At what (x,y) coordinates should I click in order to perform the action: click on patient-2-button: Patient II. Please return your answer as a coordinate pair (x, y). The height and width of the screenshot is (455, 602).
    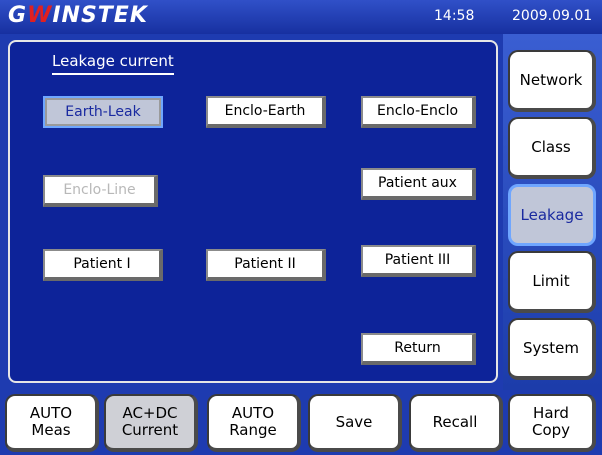
    Looking at the image, I should click on (266, 265).